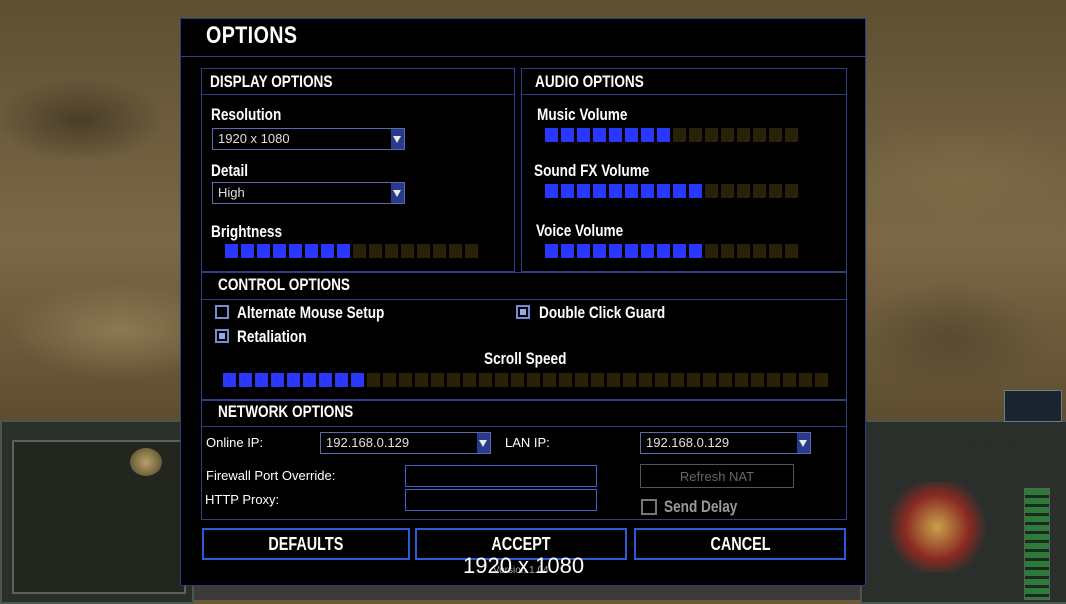 This screenshot has height=604, width=1066. Describe the element at coordinates (725, 443) in the screenshot. I see `lan-ip-dropdown: 192.168.0.129` at that location.